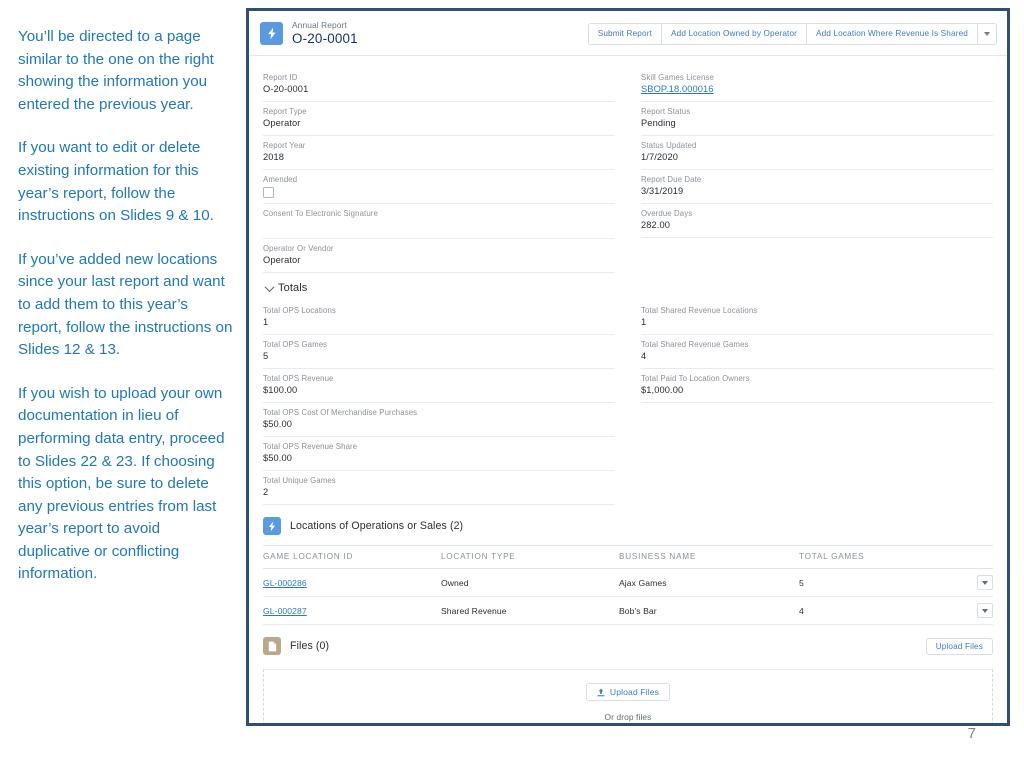 This screenshot has width=1024, height=768. Describe the element at coordinates (285, 111) in the screenshot. I see `field-label: Report Type` at that location.